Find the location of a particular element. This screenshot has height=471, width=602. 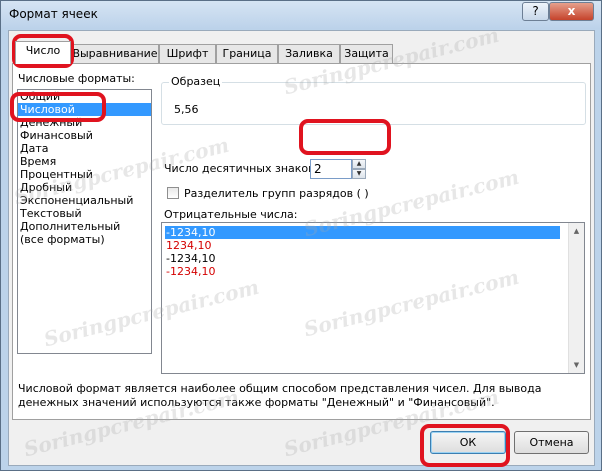

tab-border: Граница is located at coordinates (247, 53).